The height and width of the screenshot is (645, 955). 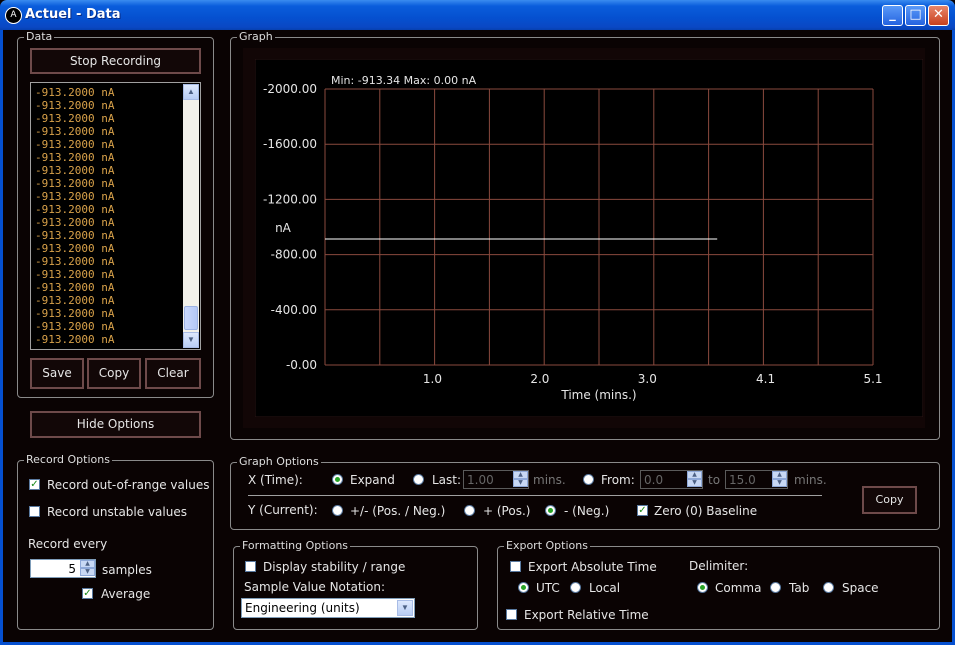 What do you see at coordinates (328, 608) in the screenshot?
I see `notation-select: Engineering (units) ▼` at bounding box center [328, 608].